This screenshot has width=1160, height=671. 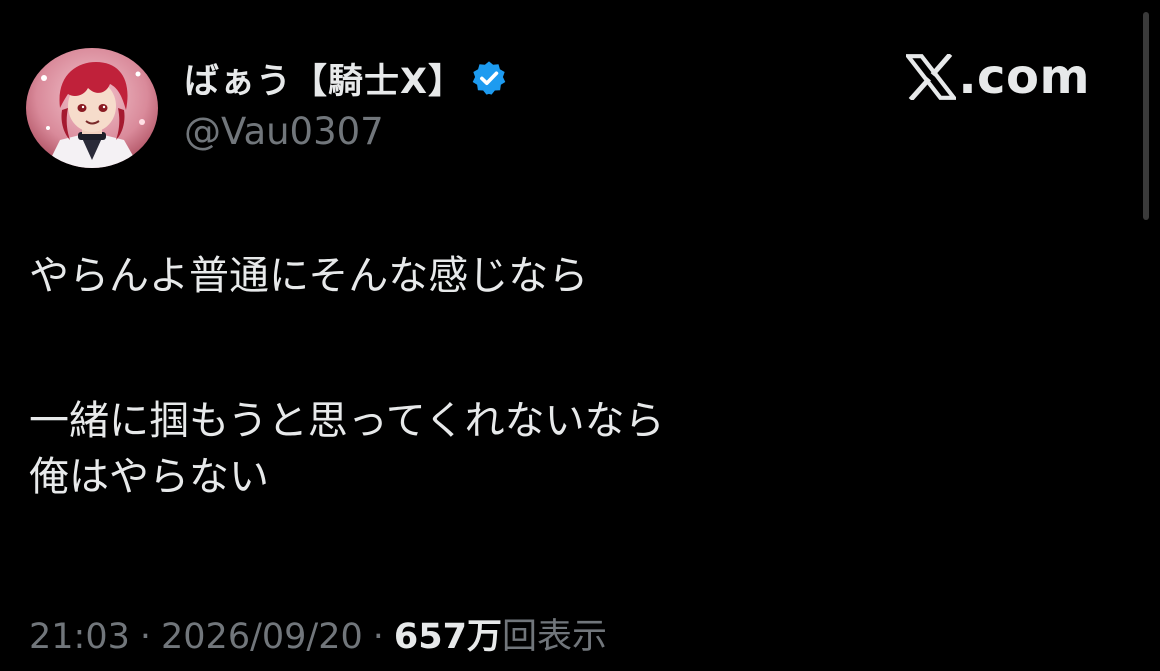 I want to click on user-handle: @Vau0307, so click(x=346, y=131).